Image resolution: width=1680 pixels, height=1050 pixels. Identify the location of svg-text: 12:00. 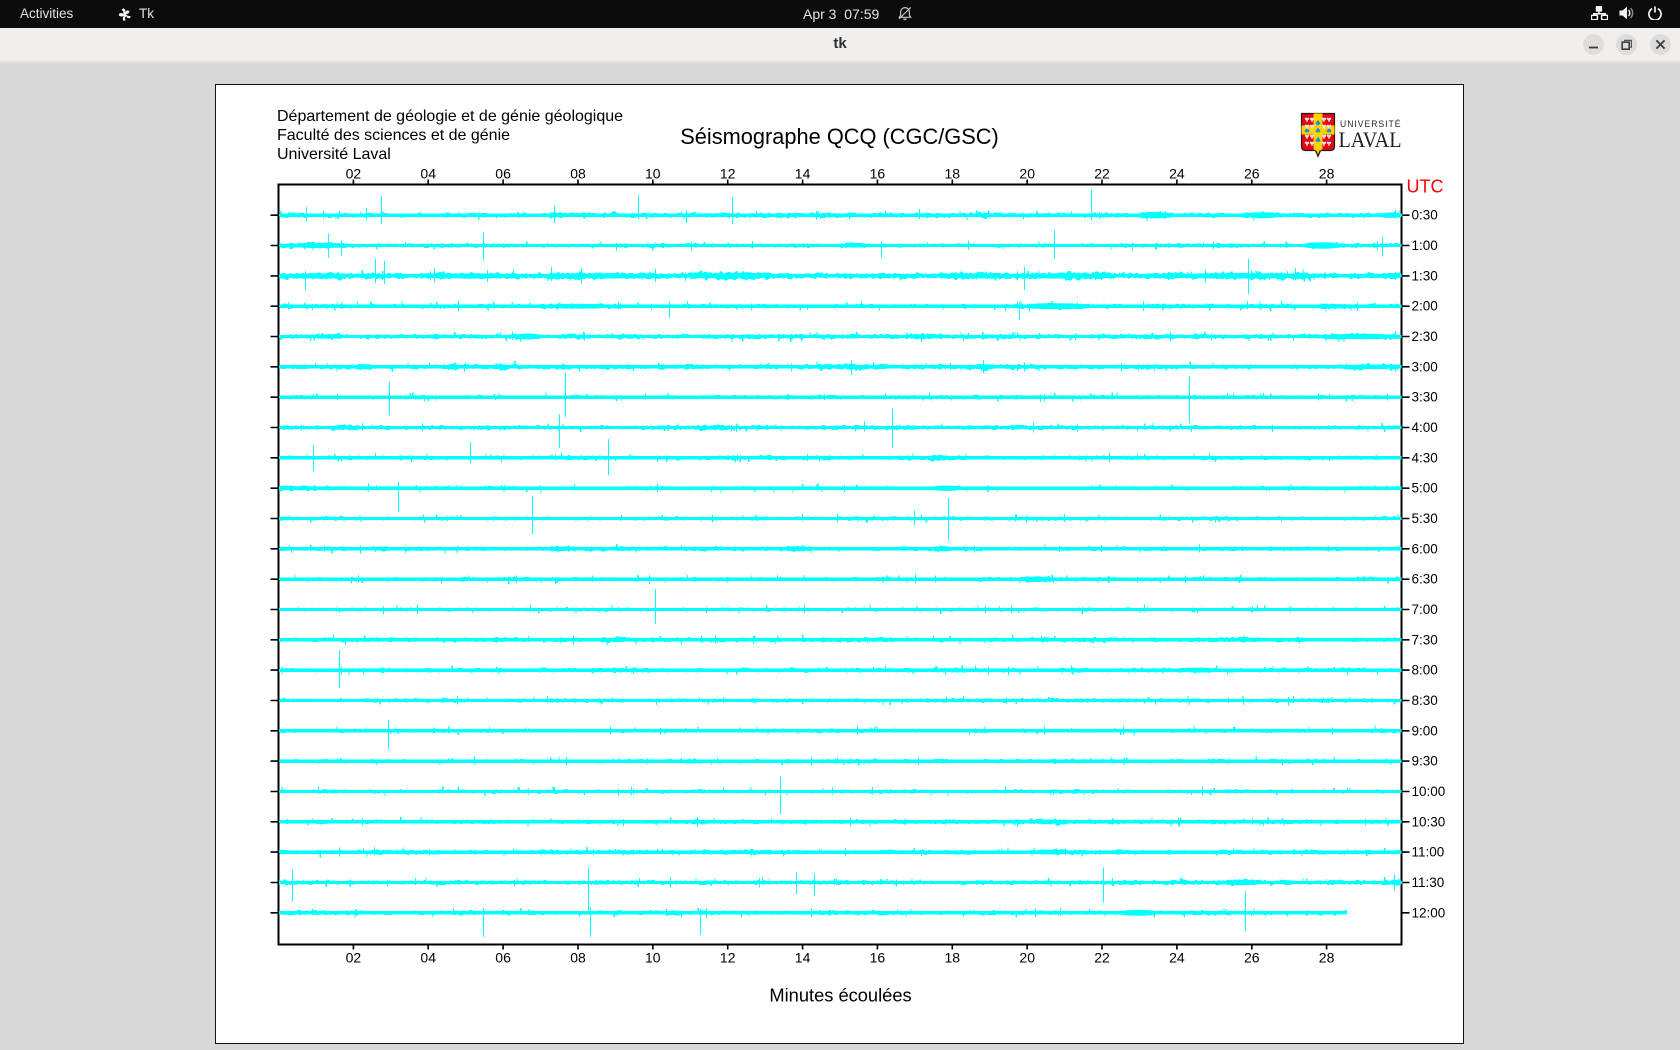
(1429, 912).